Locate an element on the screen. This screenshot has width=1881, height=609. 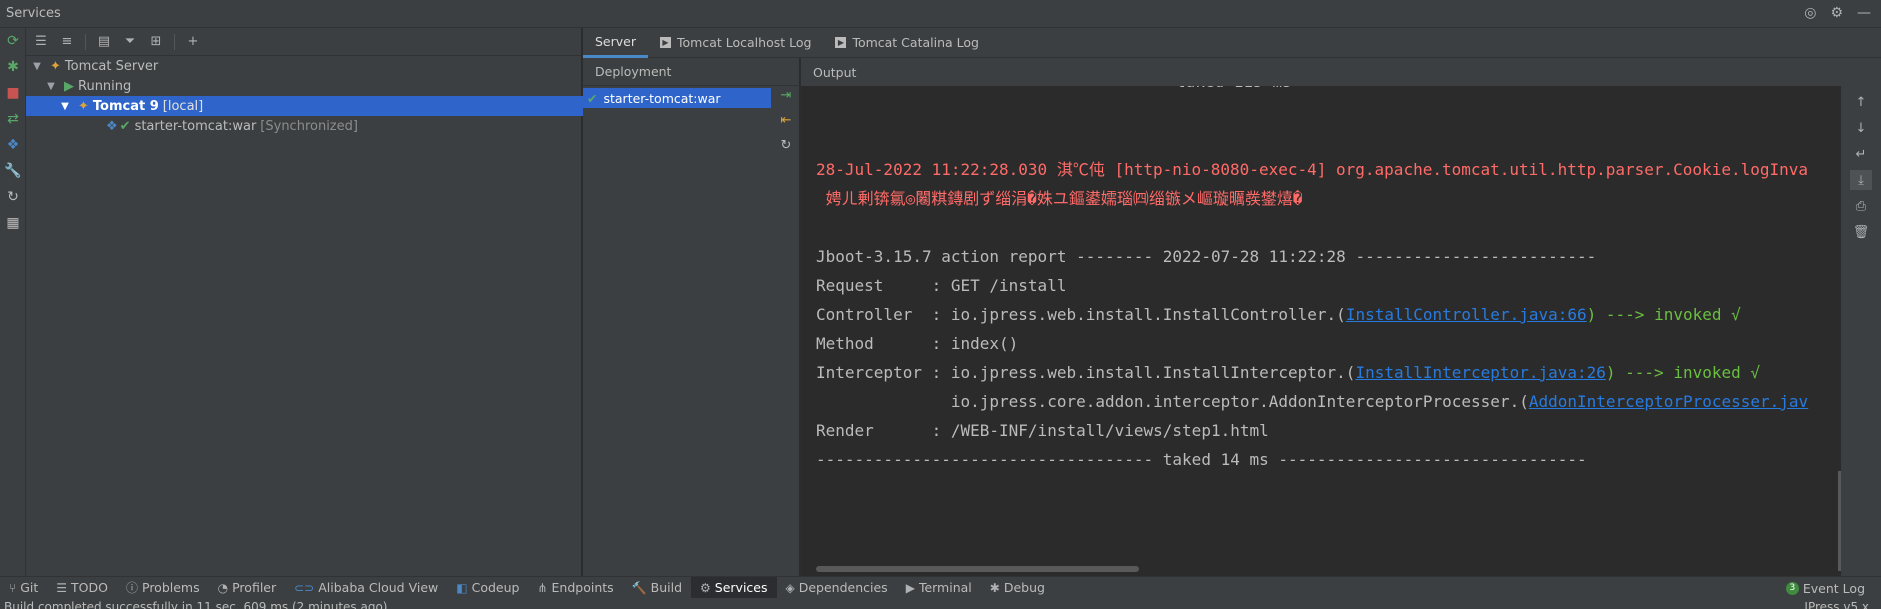
tab-tomcat-catalina-log: ▶ Tomcat Catalina Log is located at coordinates (907, 43).